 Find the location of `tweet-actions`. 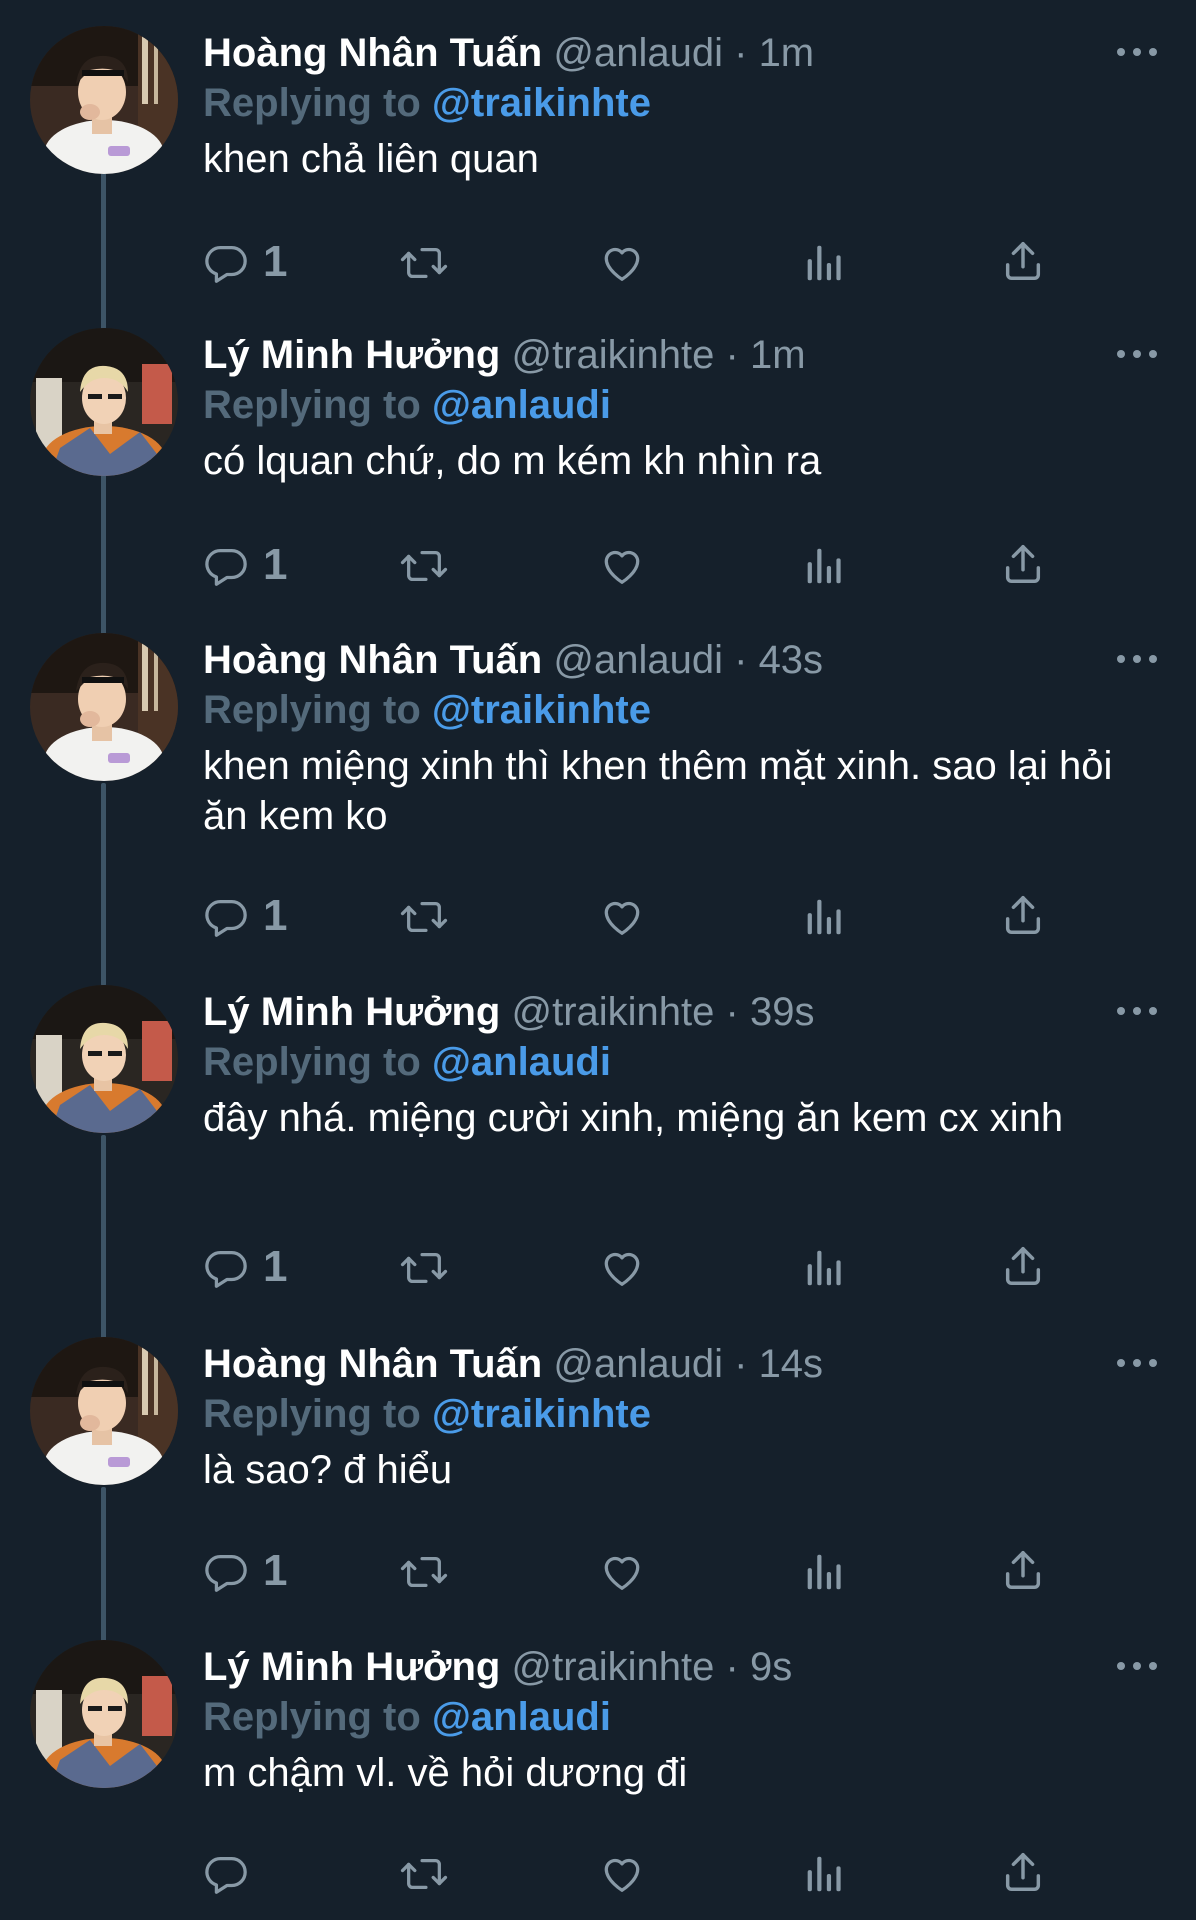

tweet-actions is located at coordinates (633, 1873).